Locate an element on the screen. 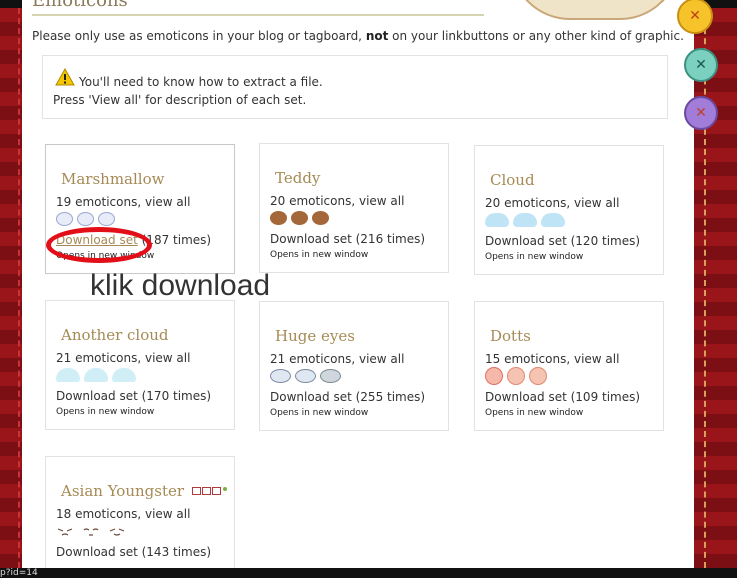  title-decoration-icon is located at coordinates (209, 491).